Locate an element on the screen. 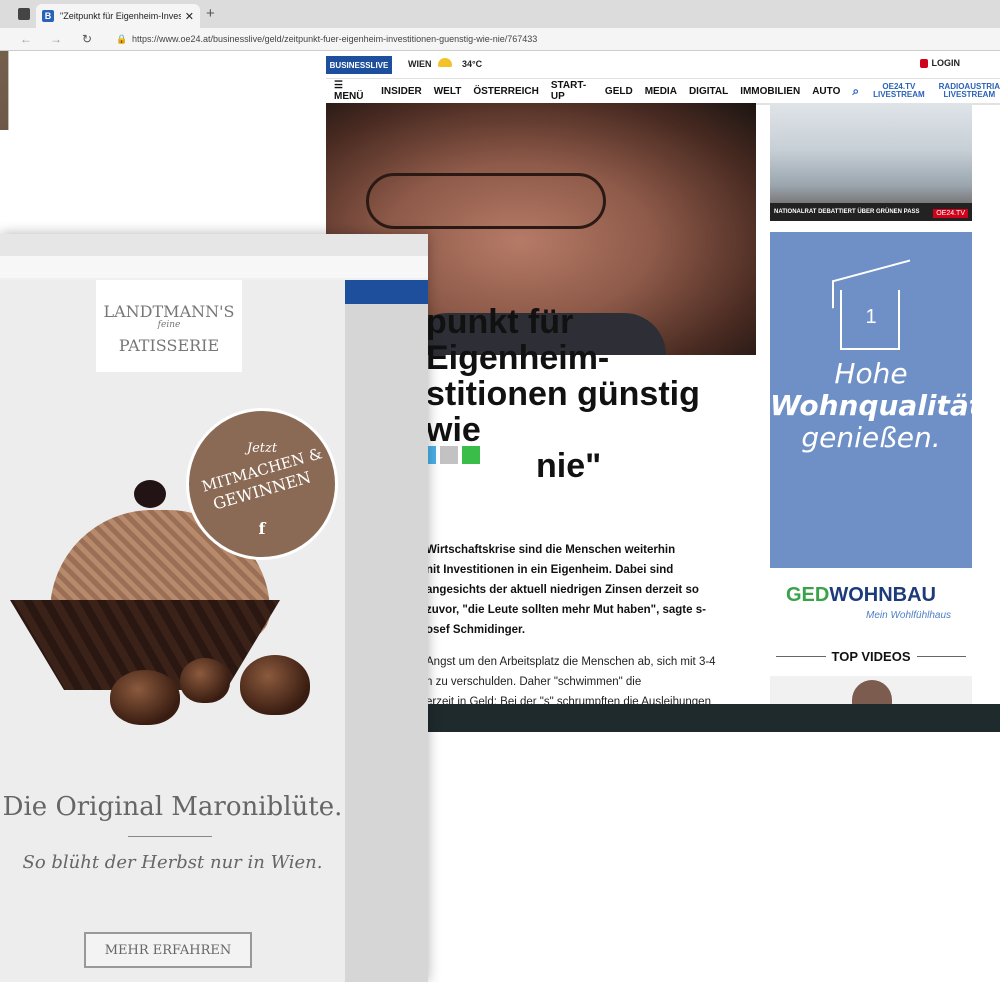 Image resolution: width=1000 pixels, height=982 pixels. favicon-icon: B is located at coordinates (48, 16).